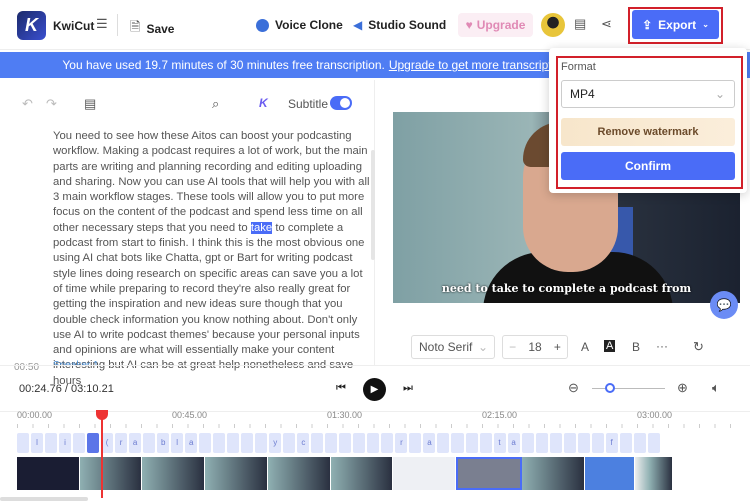  I want to click on playhead, so click(102, 454).